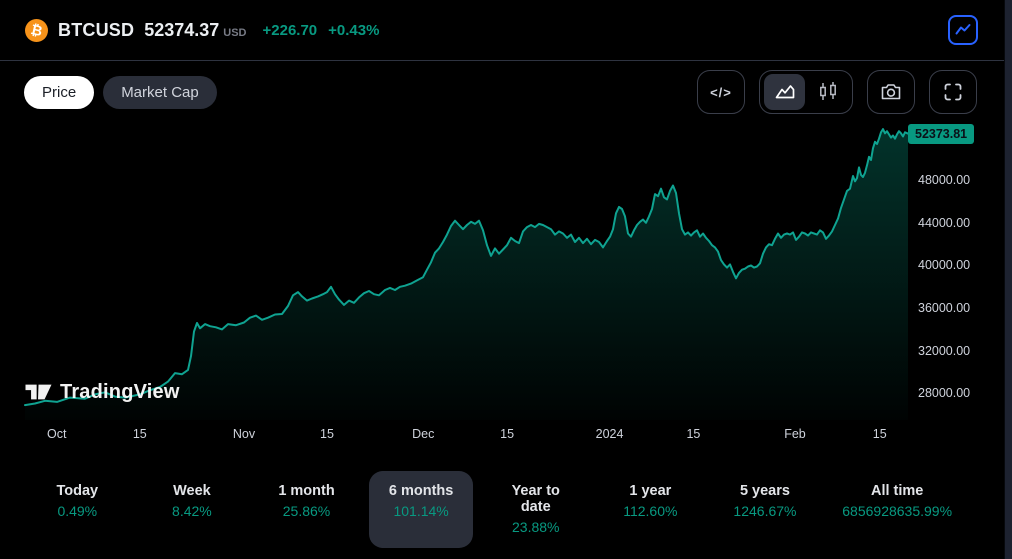 The width and height of the screenshot is (1012, 559). What do you see at coordinates (290, 30) in the screenshot?
I see `price-change-absolute: +226.70` at bounding box center [290, 30].